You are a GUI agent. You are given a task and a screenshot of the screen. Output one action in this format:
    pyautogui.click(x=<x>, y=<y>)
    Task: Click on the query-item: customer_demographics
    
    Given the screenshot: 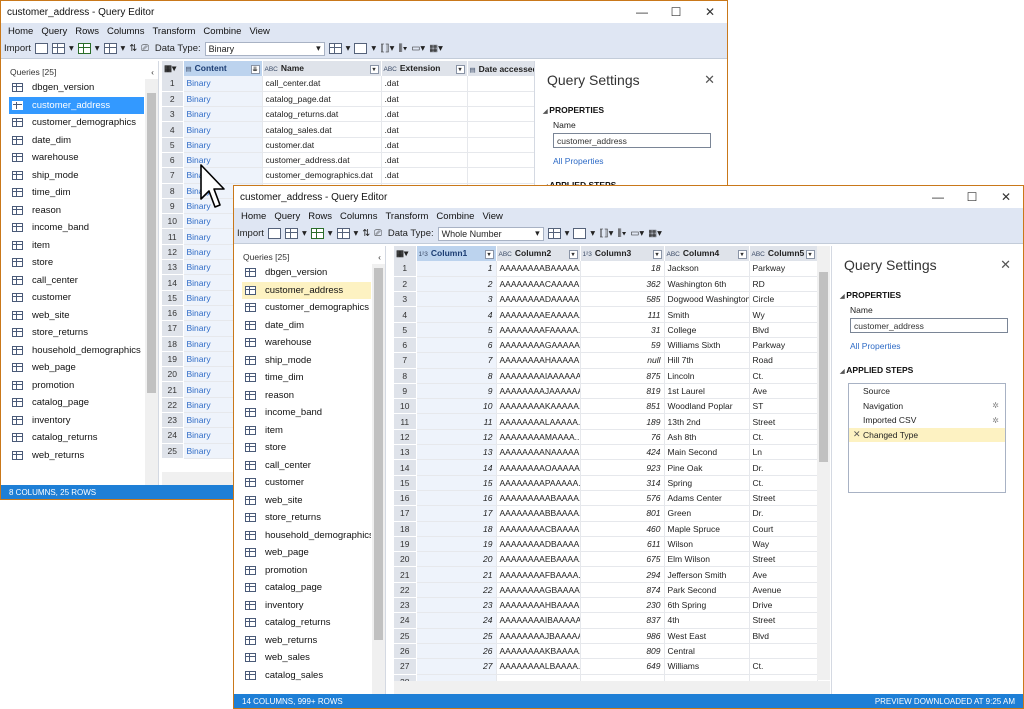 What is the action you would take?
    pyautogui.click(x=76, y=123)
    